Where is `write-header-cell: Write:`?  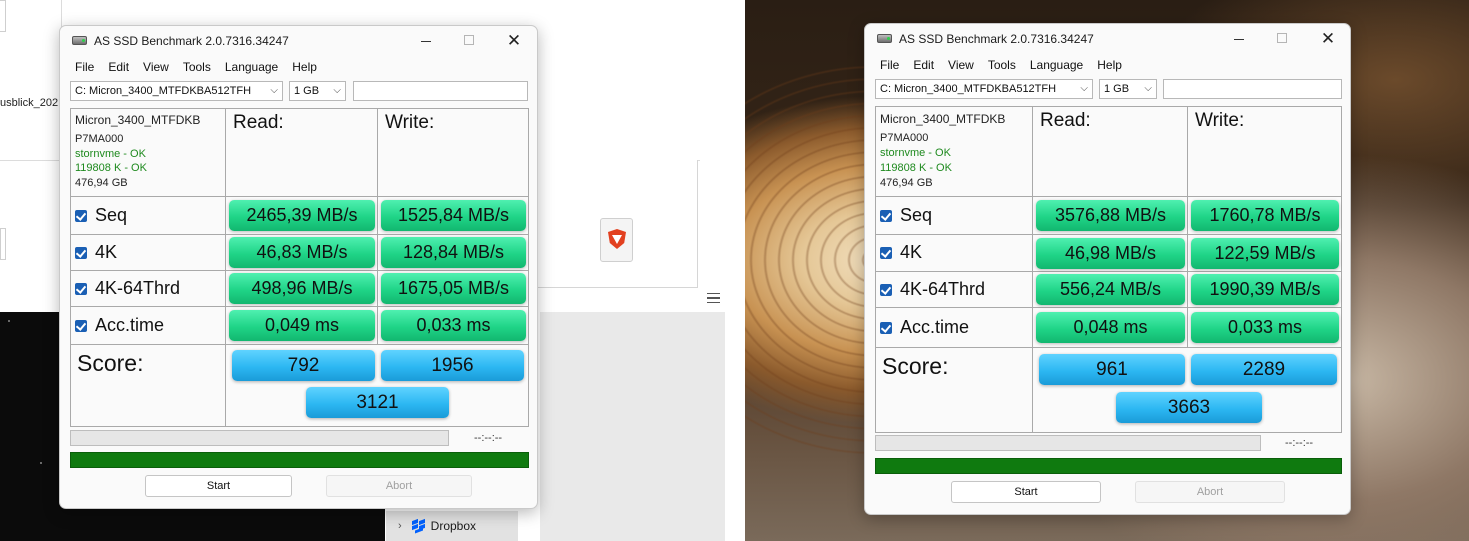 write-header-cell: Write: is located at coordinates (1265, 152).